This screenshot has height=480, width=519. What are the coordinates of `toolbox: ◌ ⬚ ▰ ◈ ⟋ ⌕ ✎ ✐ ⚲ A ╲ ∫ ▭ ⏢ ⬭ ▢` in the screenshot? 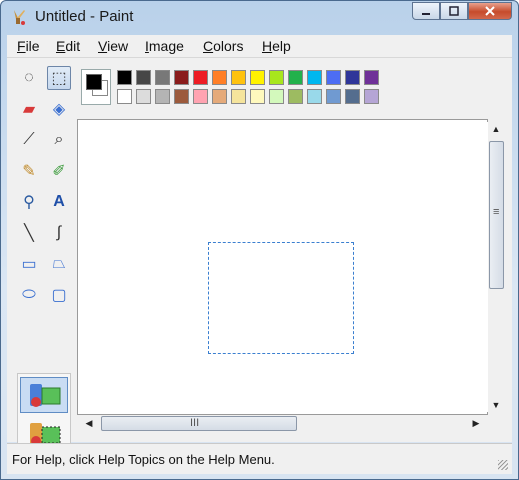 It's located at (40, 259).